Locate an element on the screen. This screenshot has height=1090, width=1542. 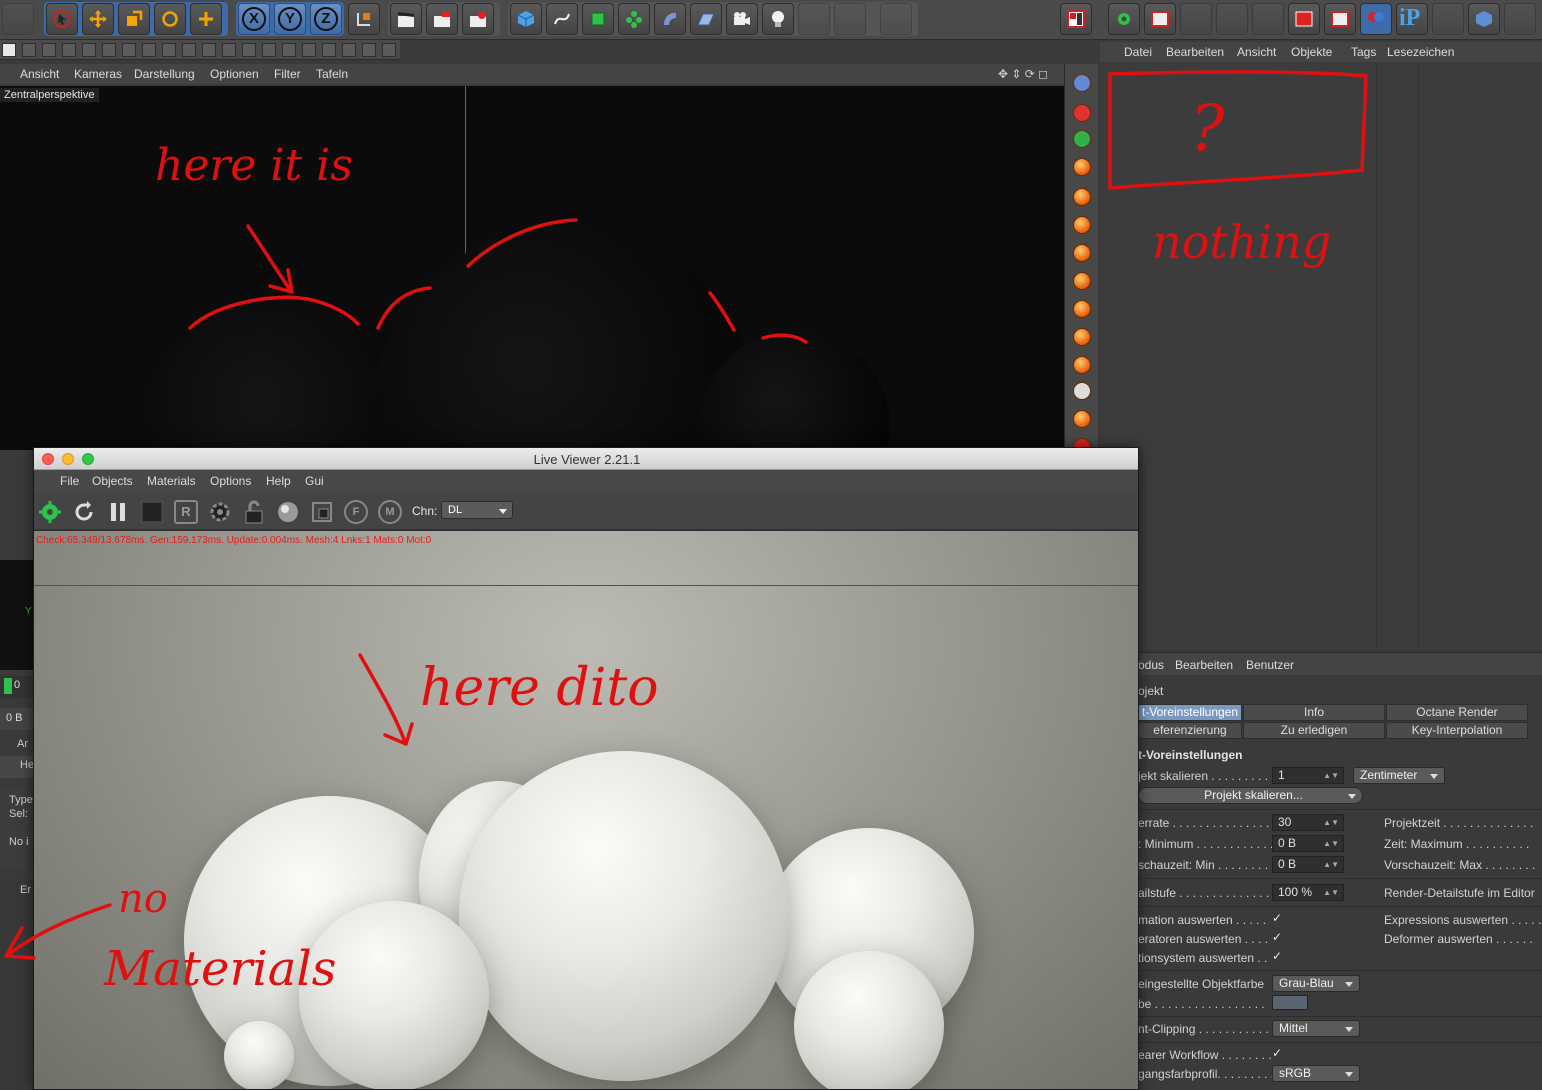
clipping-dropdown: Mittel is located at coordinates (1316, 1028).